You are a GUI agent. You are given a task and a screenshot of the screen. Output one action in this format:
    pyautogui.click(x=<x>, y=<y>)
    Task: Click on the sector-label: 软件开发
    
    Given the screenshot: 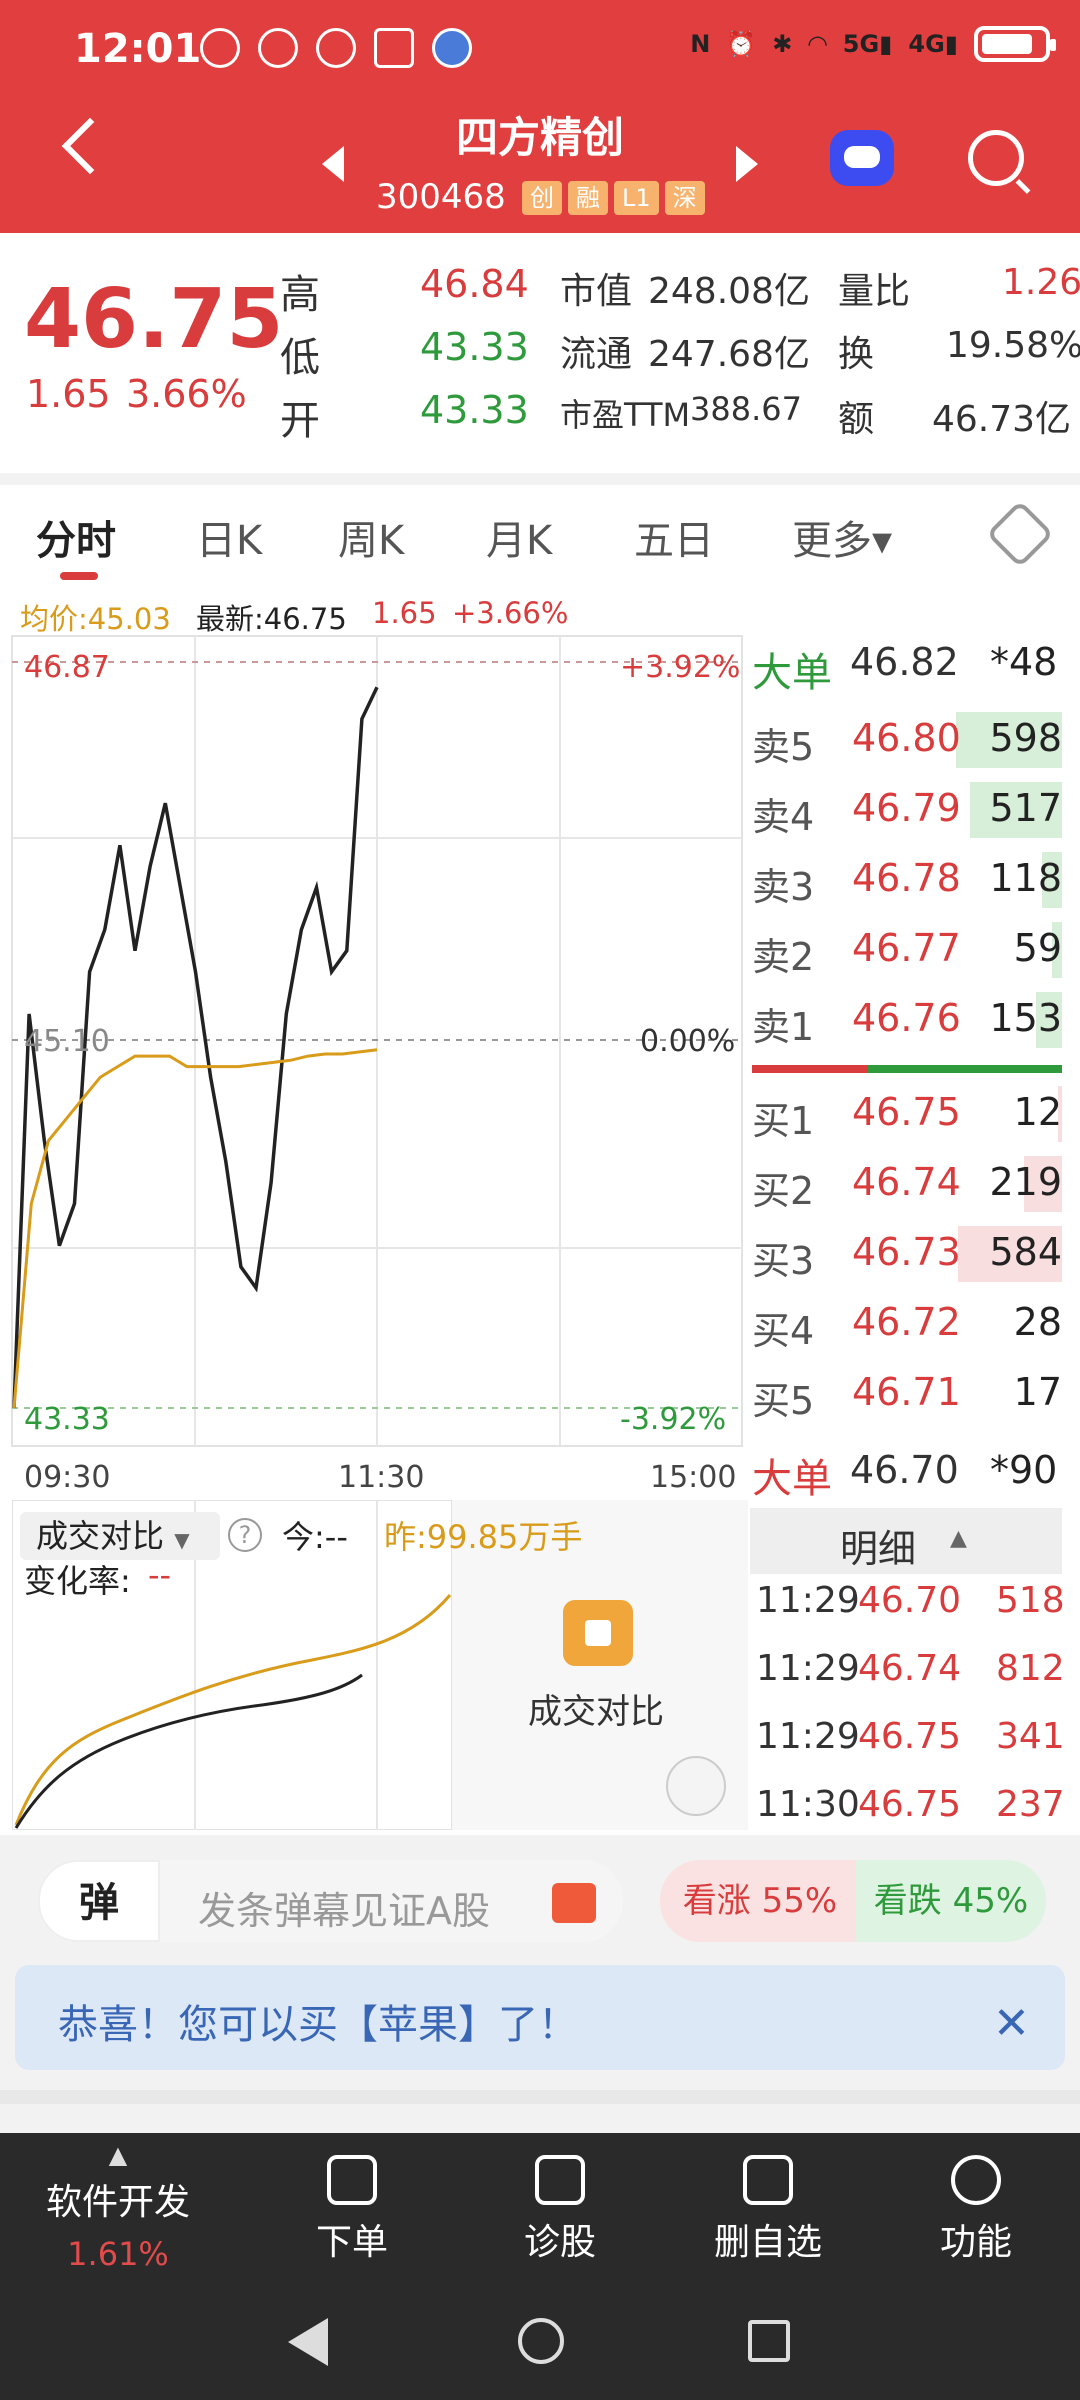 What is the action you would take?
    pyautogui.click(x=117, y=2202)
    